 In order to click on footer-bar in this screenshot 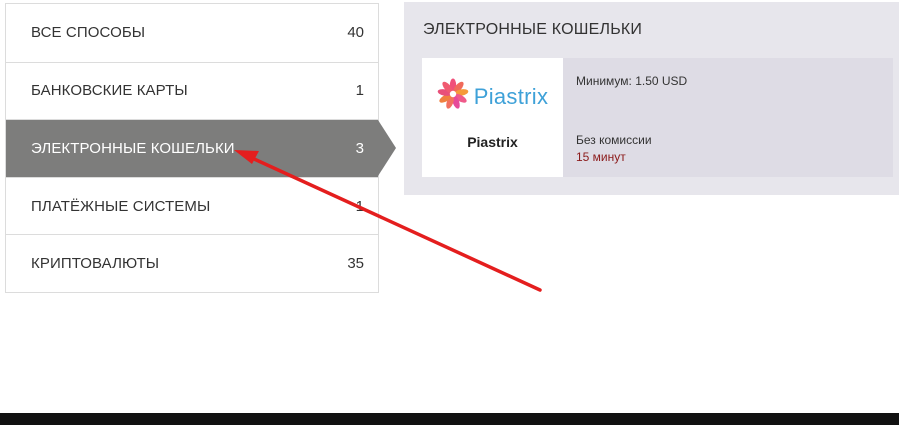, I will do `click(449, 419)`.